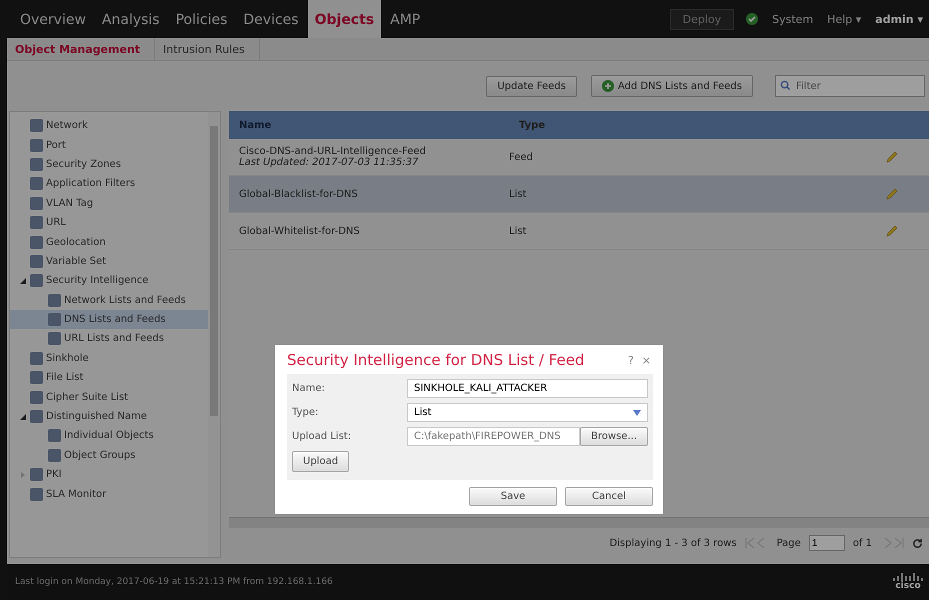 The width and height of the screenshot is (929, 600). What do you see at coordinates (899, 19) in the screenshot?
I see `nav-menu: admin ▾` at bounding box center [899, 19].